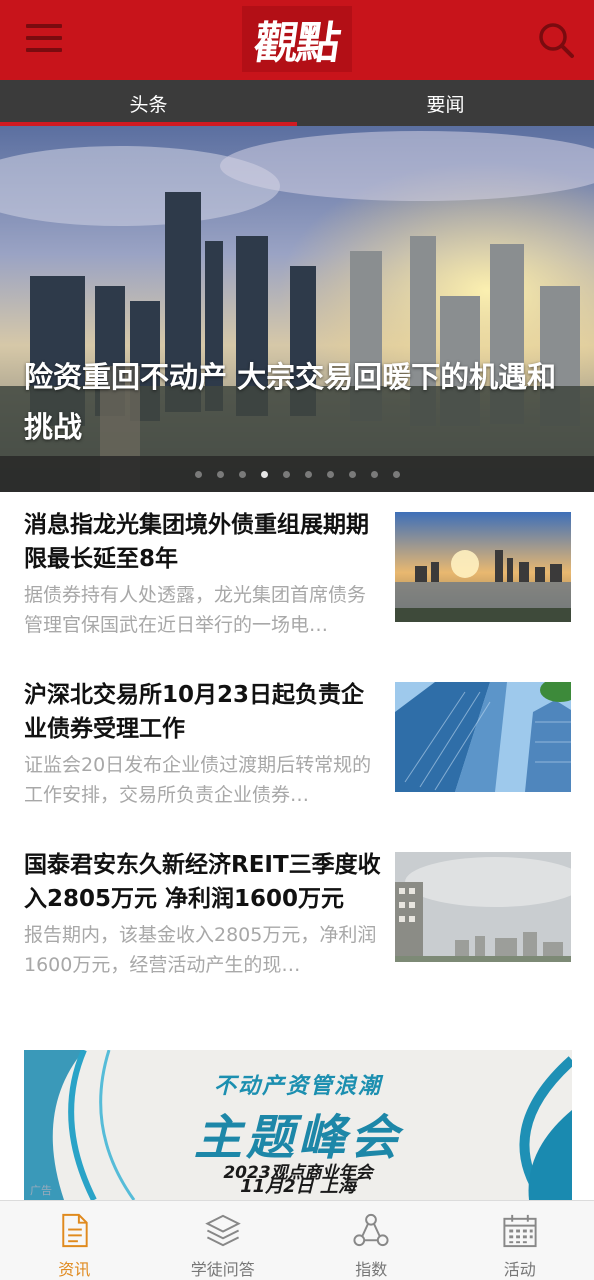 The image size is (594, 1280). I want to click on nav-label: 指数, so click(371, 1269).